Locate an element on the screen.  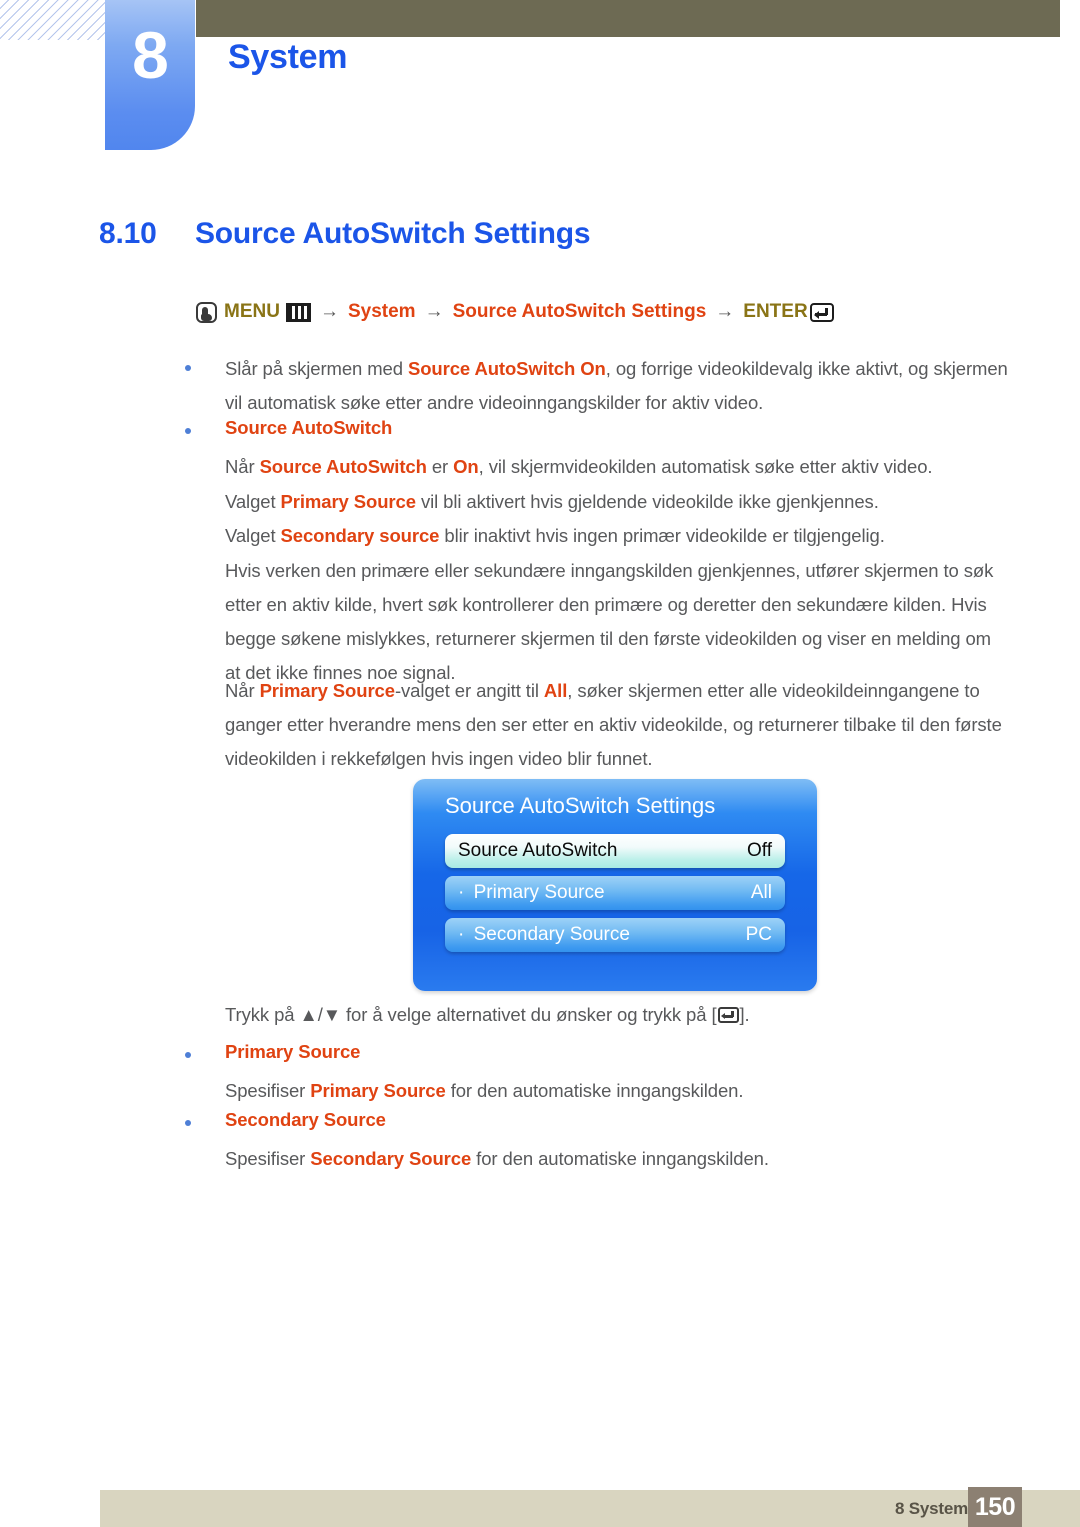
page-title: 8.10 Source AutoSwitch Settings is located at coordinates (345, 234).